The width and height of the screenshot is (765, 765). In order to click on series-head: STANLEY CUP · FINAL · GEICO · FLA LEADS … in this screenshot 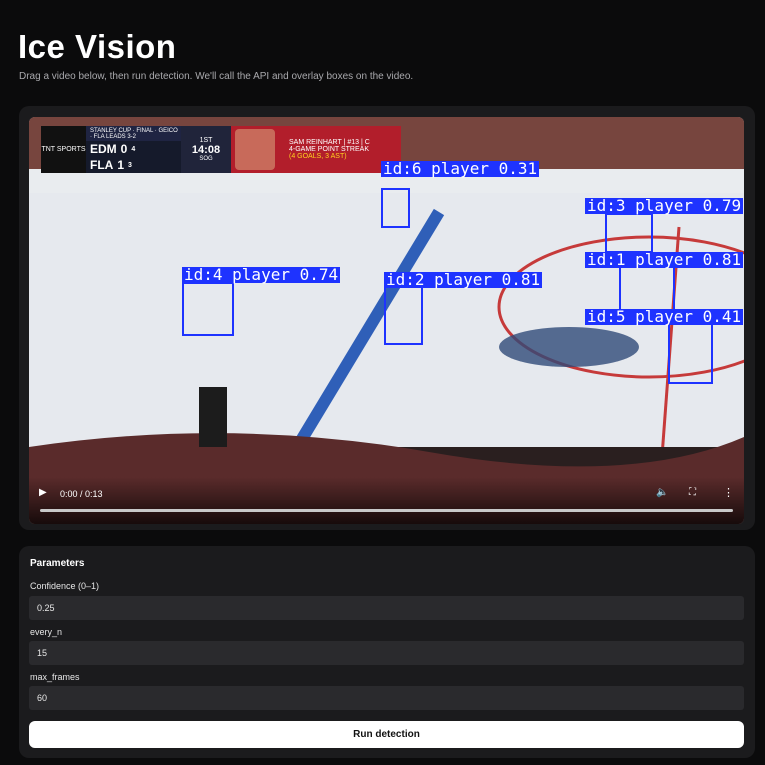, I will do `click(133, 133)`.